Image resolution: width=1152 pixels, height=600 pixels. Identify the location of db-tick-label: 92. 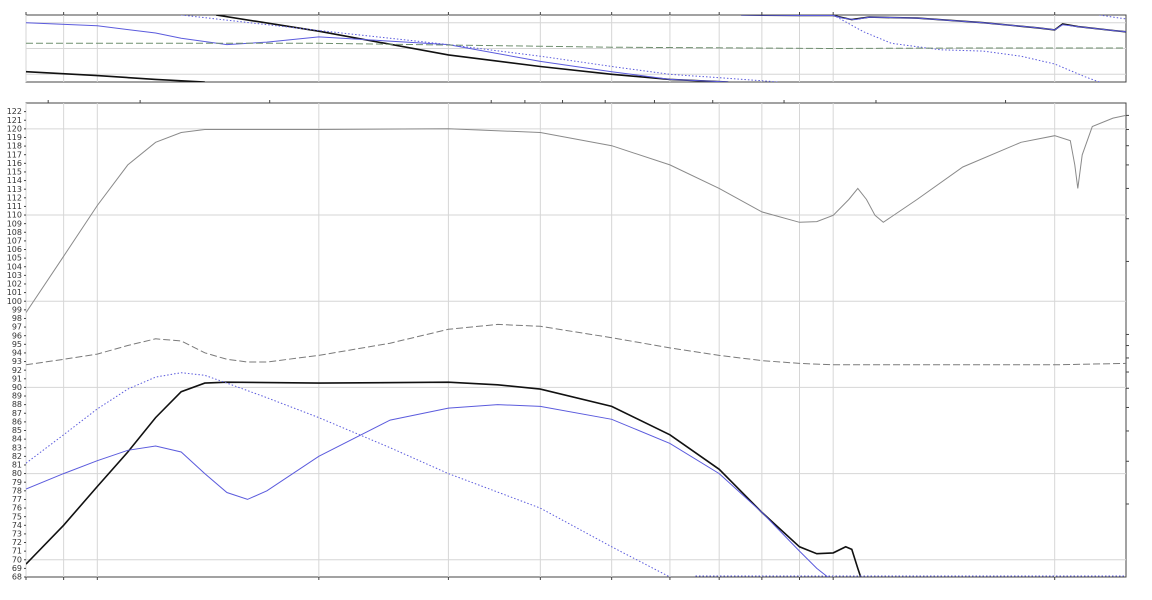
(17, 370).